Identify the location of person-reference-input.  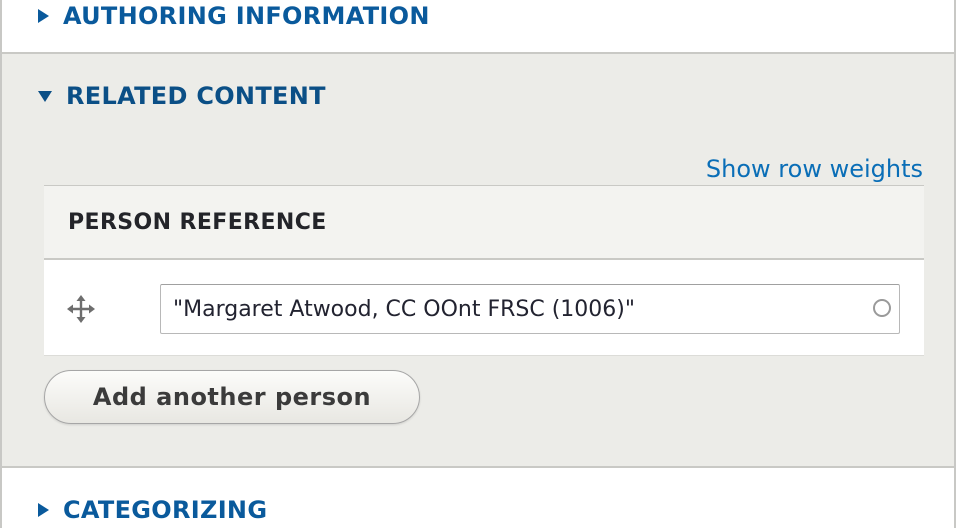
(506, 309).